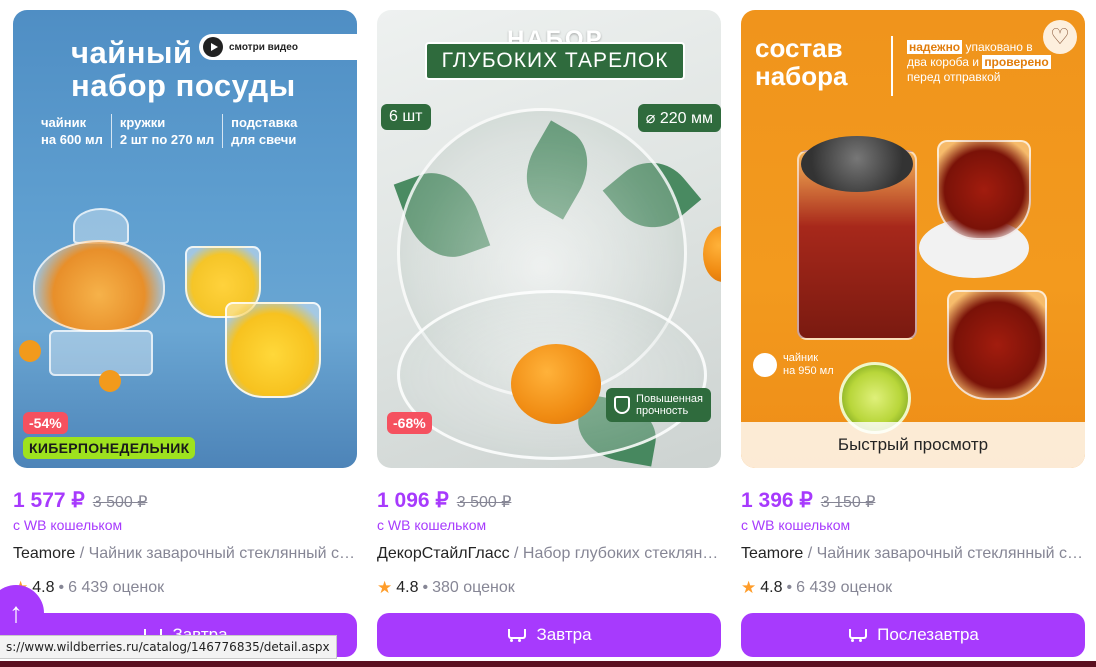 This screenshot has height=667, width=1096. What do you see at coordinates (413, 500) in the screenshot?
I see `price: 1 096 ₽` at bounding box center [413, 500].